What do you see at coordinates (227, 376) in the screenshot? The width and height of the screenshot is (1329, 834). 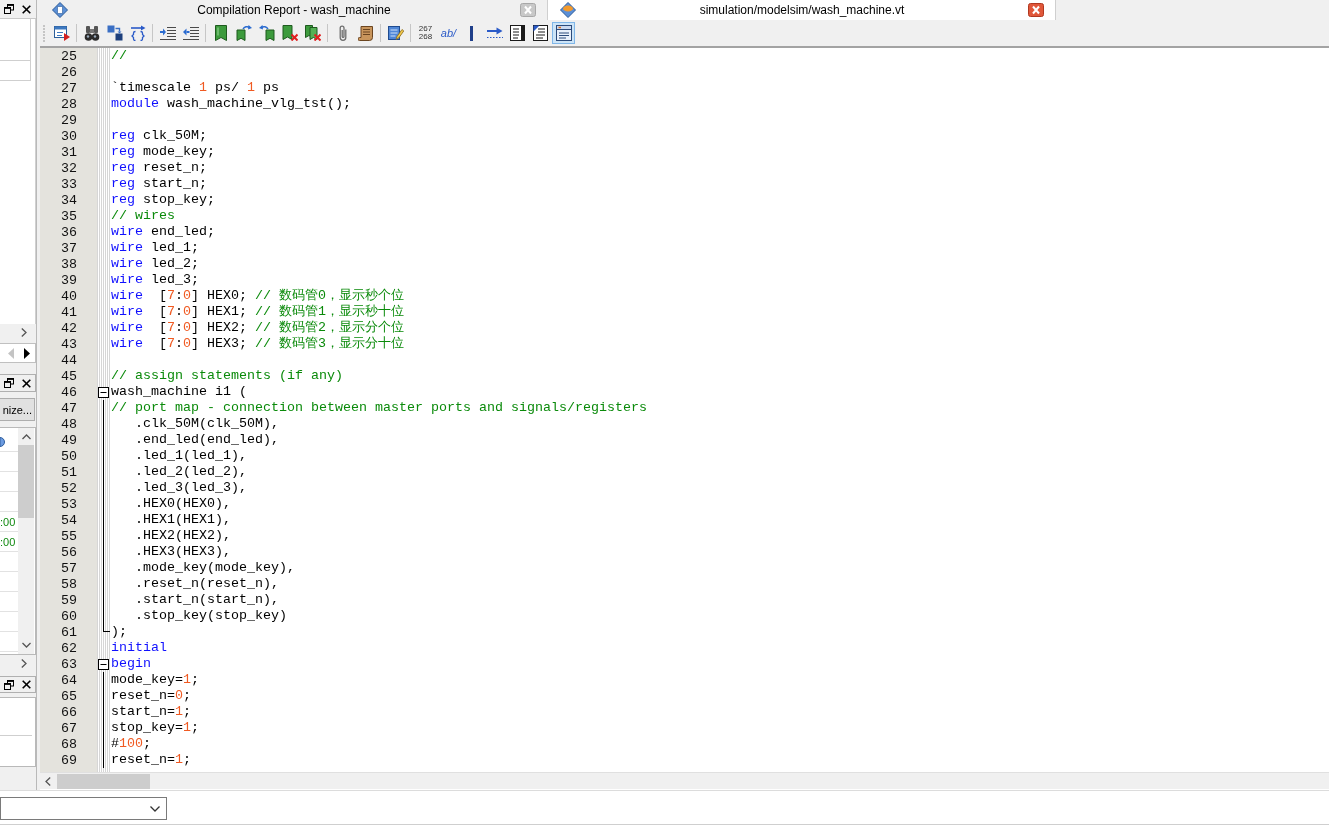 I see `code-line: // assign statements (if any)` at bounding box center [227, 376].